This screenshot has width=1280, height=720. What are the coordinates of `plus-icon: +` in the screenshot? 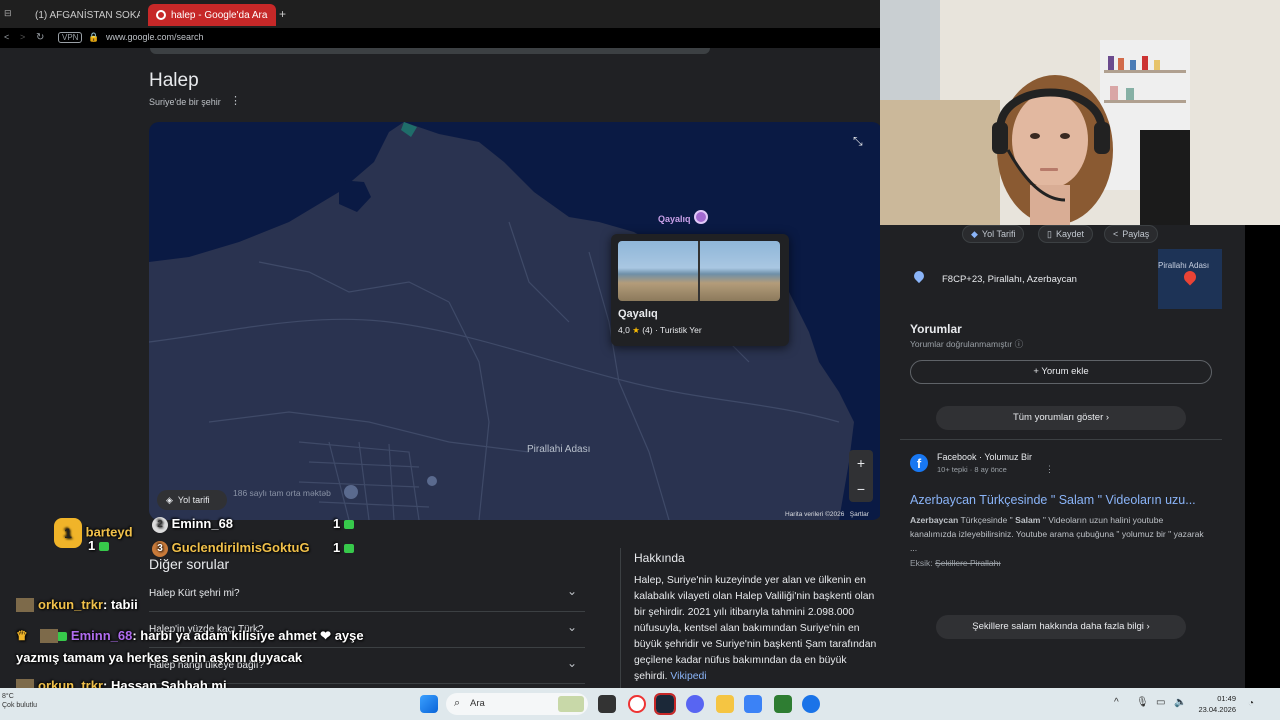 It's located at (1036, 371).